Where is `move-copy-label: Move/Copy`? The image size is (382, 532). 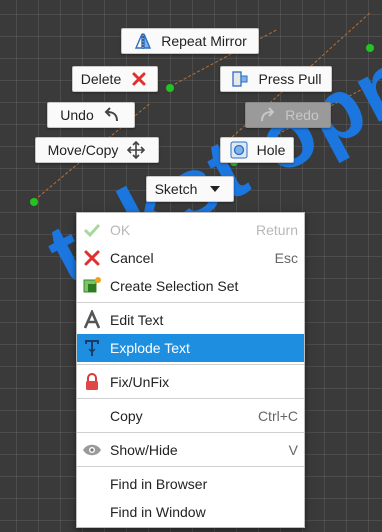
move-copy-label: Move/Copy is located at coordinates (83, 150).